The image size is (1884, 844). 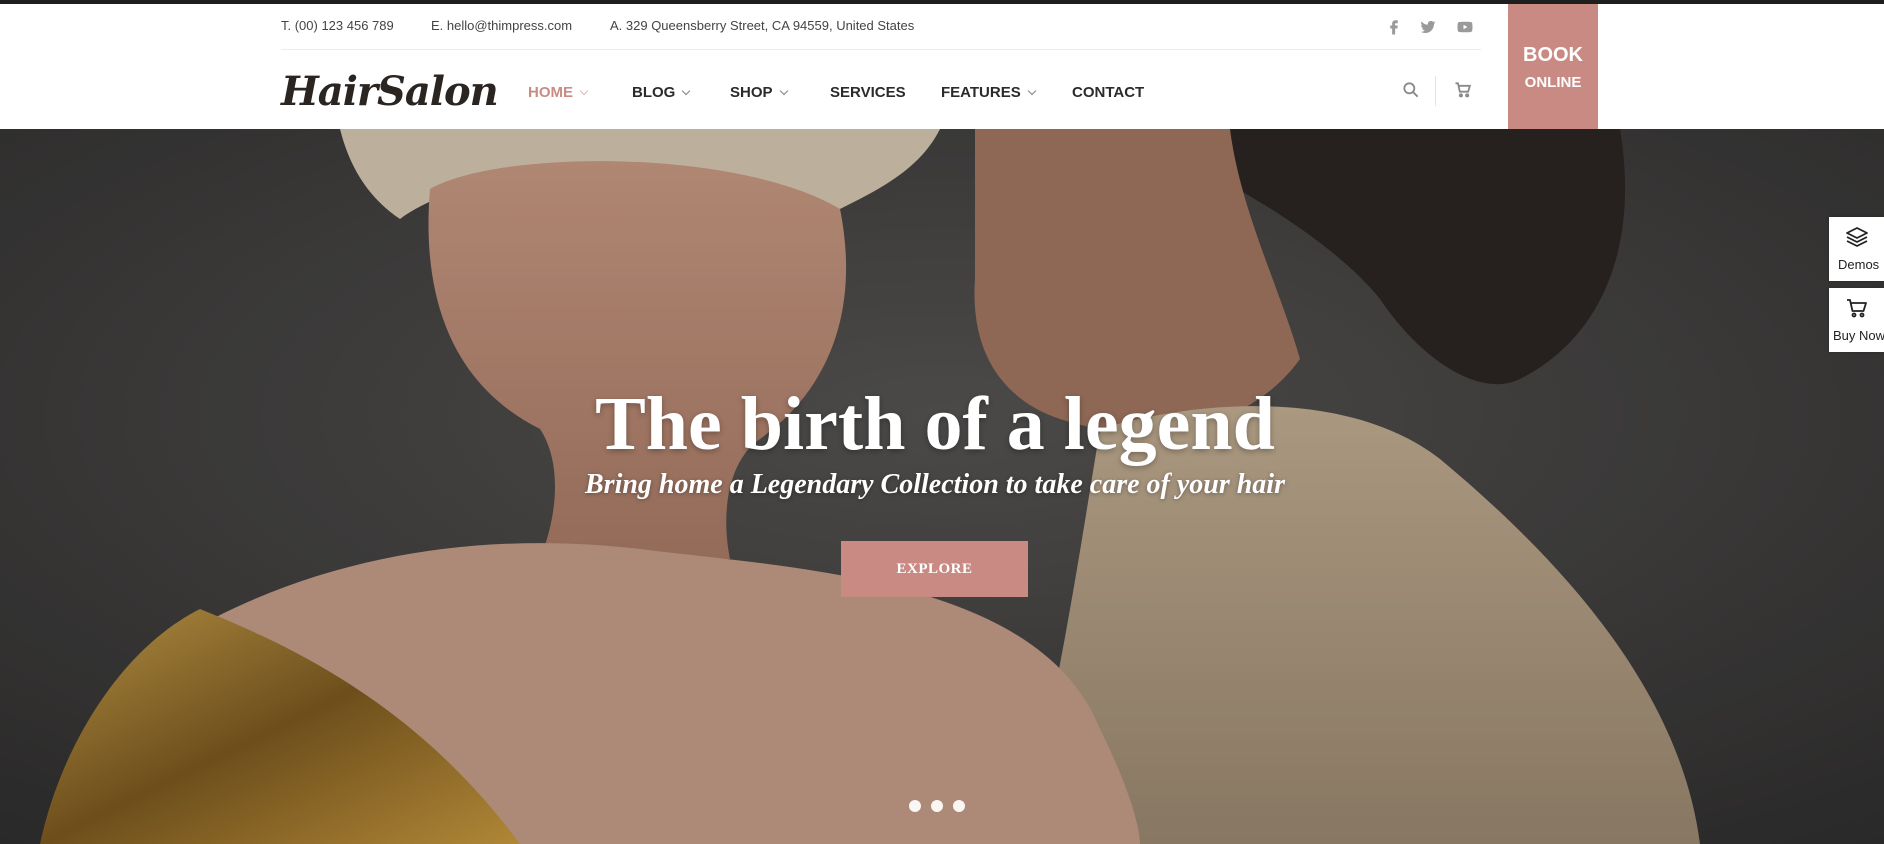 I want to click on facebook-icon, so click(x=1394, y=27).